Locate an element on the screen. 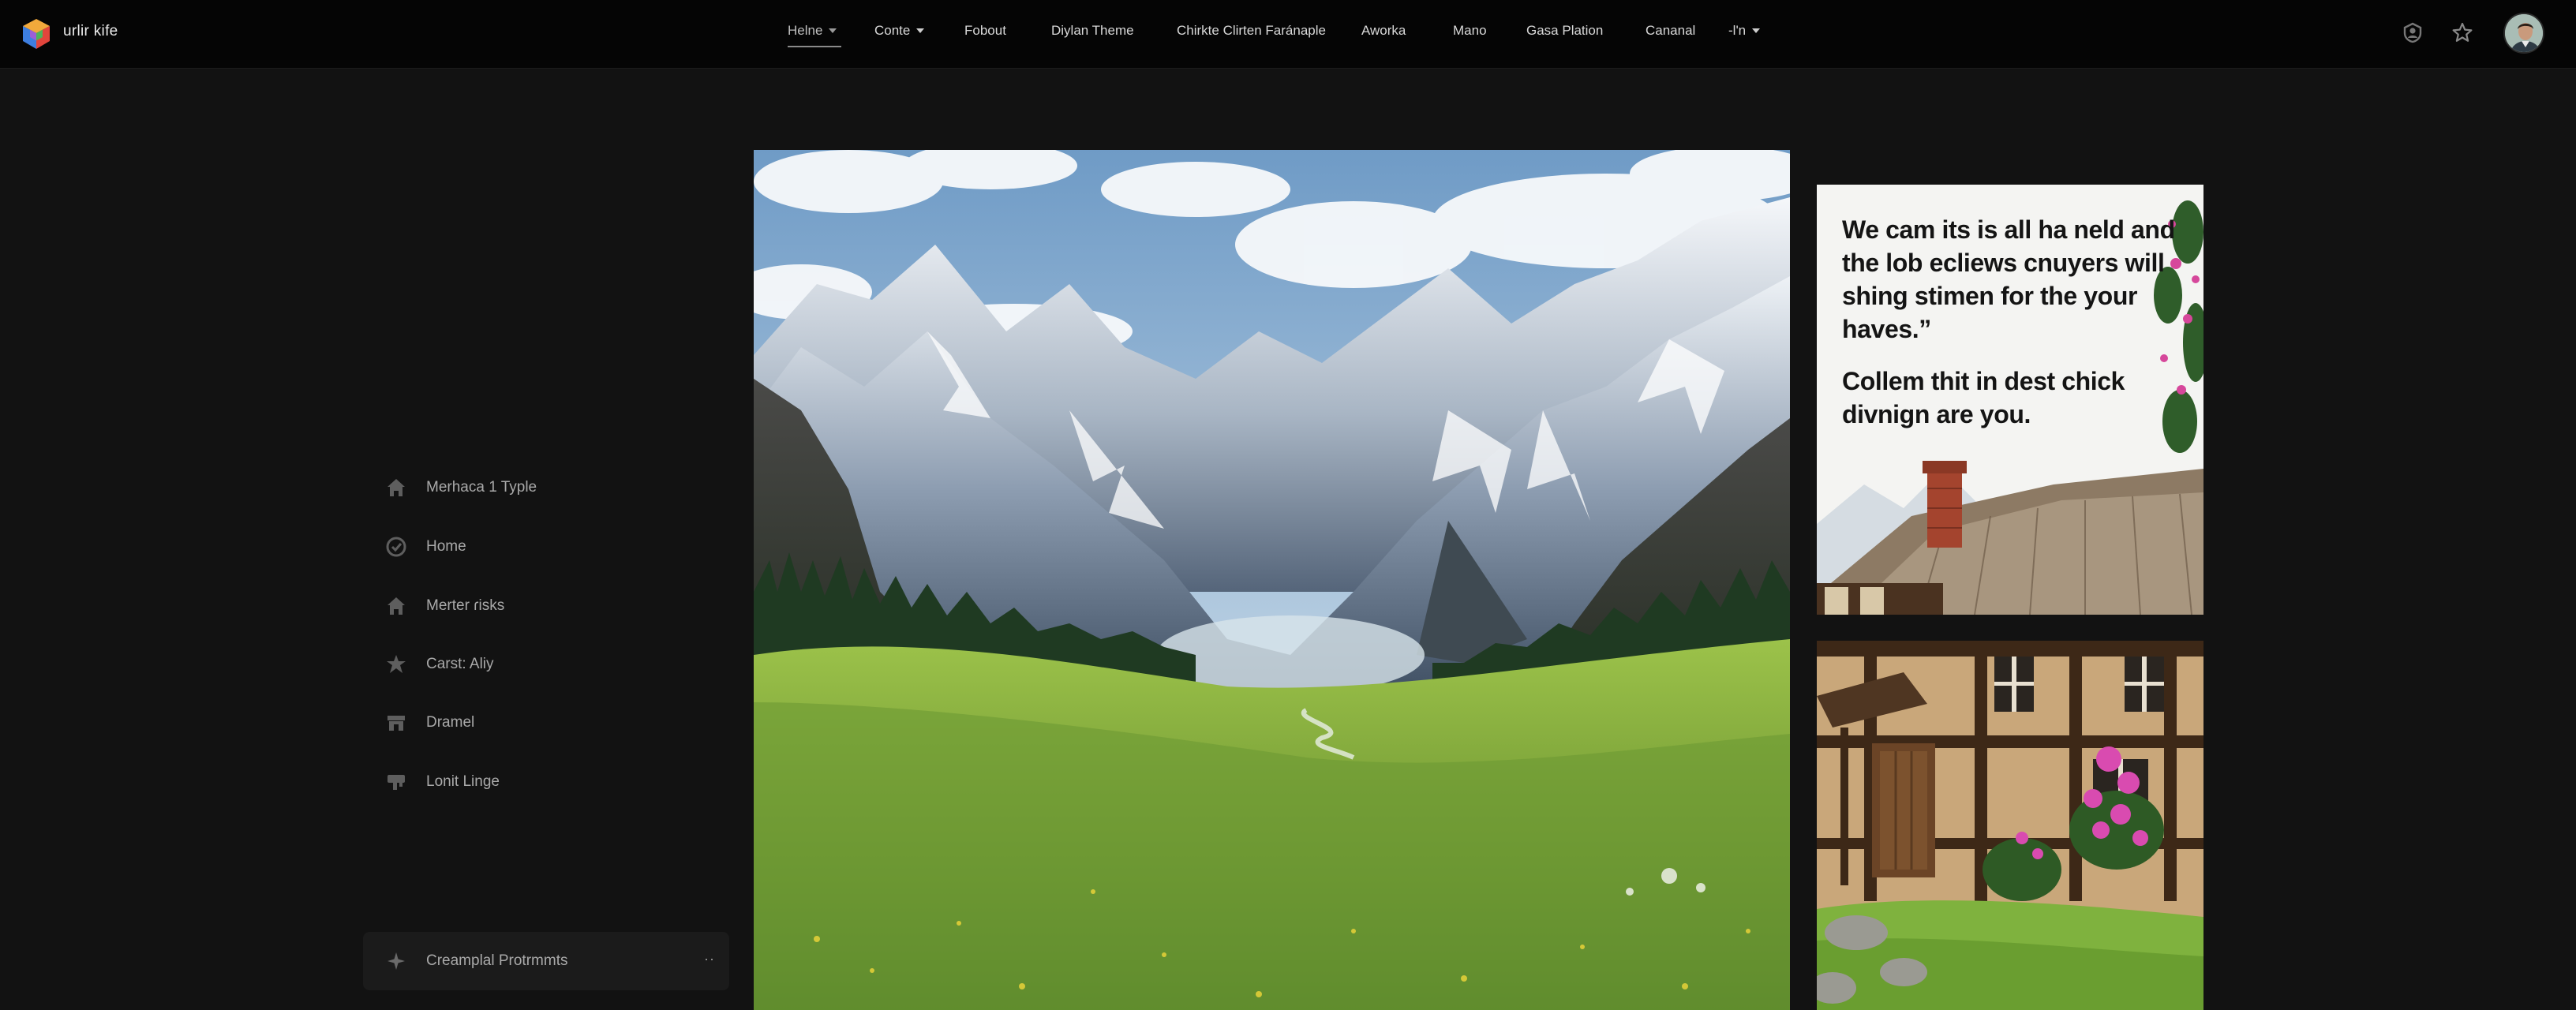  profile-badge-icon is located at coordinates (2412, 32).